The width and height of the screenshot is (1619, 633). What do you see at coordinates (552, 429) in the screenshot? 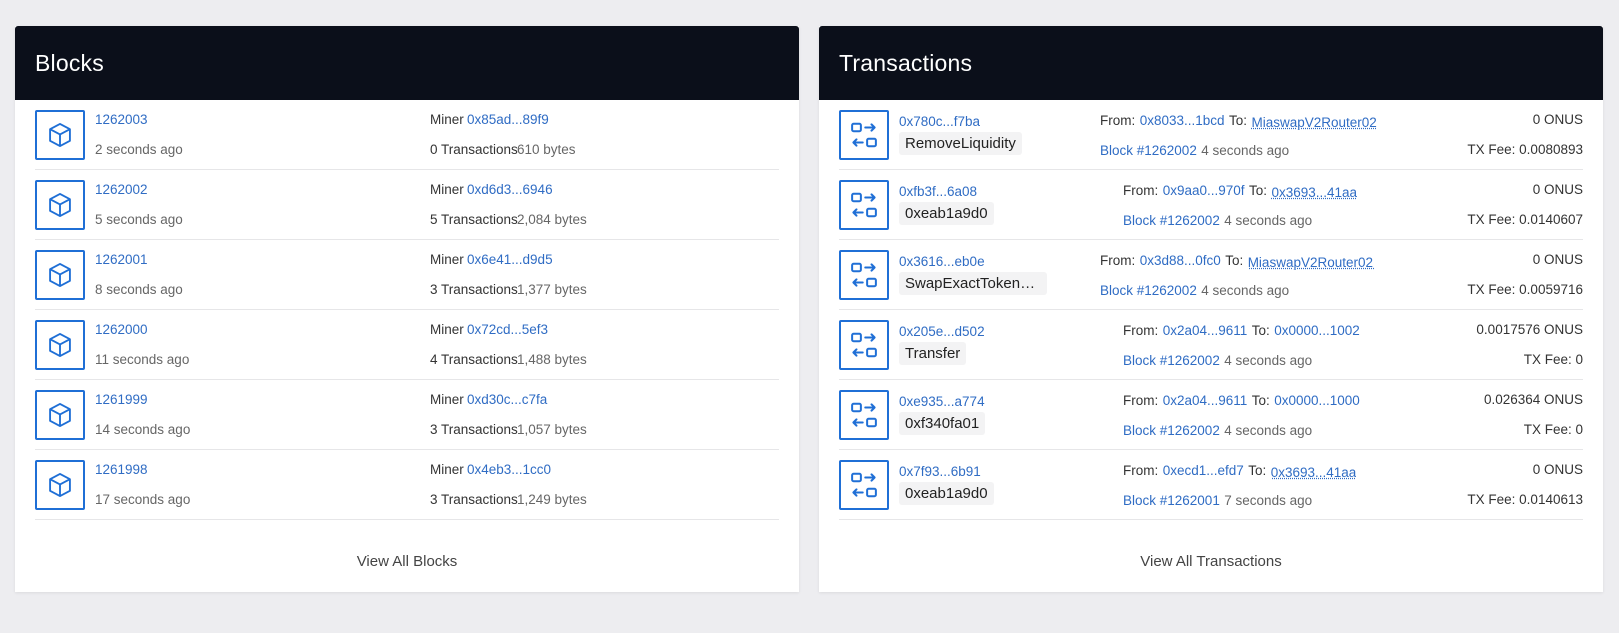
I see `block-size: 1,057 bytes` at bounding box center [552, 429].